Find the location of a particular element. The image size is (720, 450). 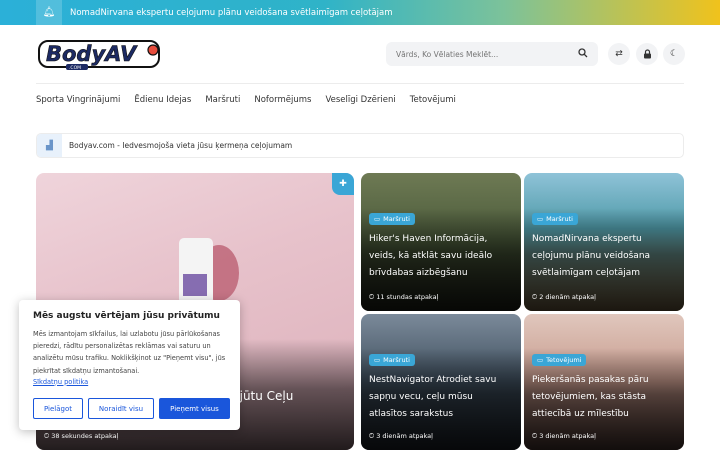

card-time: 🕓︎ 11 stundas atpakaļ is located at coordinates (404, 297).